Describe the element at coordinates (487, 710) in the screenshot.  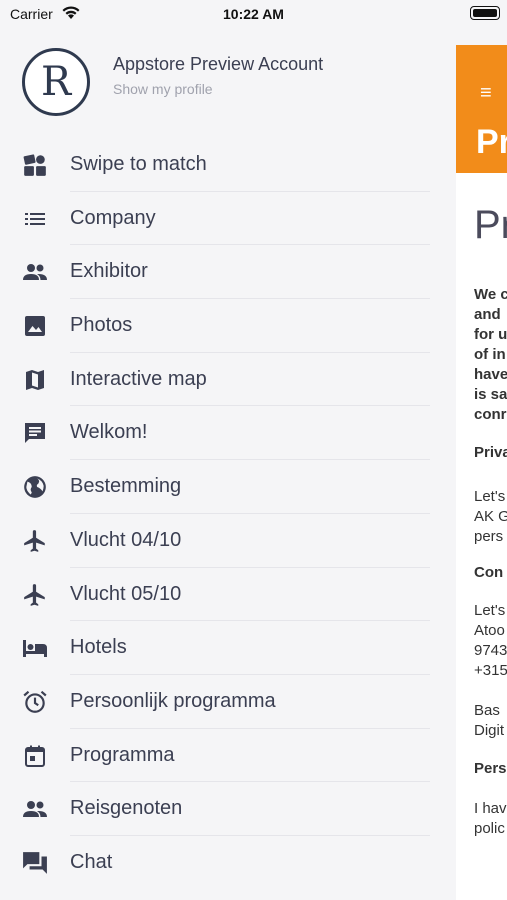
I see `body-text-line: Bas` at that location.